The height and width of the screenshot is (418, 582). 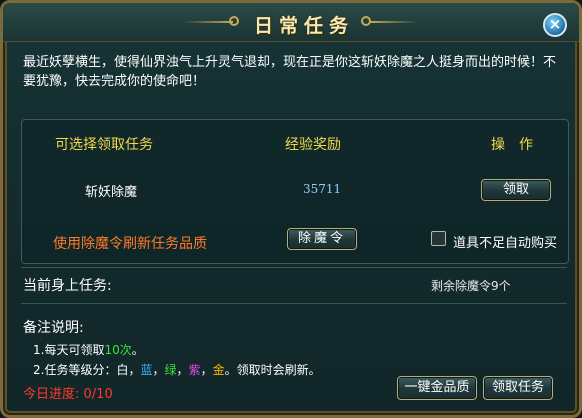 What do you see at coordinates (53, 328) in the screenshot?
I see `notes-title: 备注说明:` at bounding box center [53, 328].